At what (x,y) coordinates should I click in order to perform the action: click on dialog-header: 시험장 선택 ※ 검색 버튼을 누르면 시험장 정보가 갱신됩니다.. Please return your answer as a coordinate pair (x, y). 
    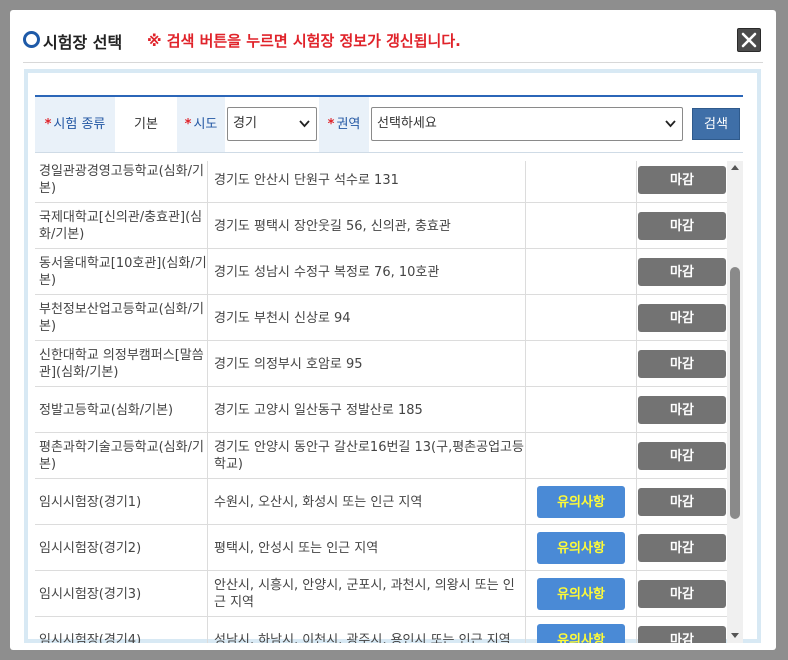
    Looking at the image, I should click on (393, 40).